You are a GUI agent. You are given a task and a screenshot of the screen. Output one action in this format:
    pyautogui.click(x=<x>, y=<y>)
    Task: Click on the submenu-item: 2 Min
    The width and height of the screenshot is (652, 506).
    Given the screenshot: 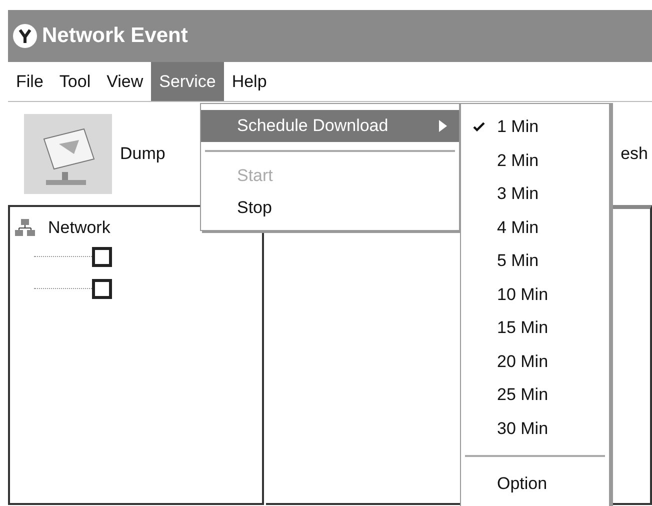 What is the action you would take?
    pyautogui.click(x=535, y=160)
    